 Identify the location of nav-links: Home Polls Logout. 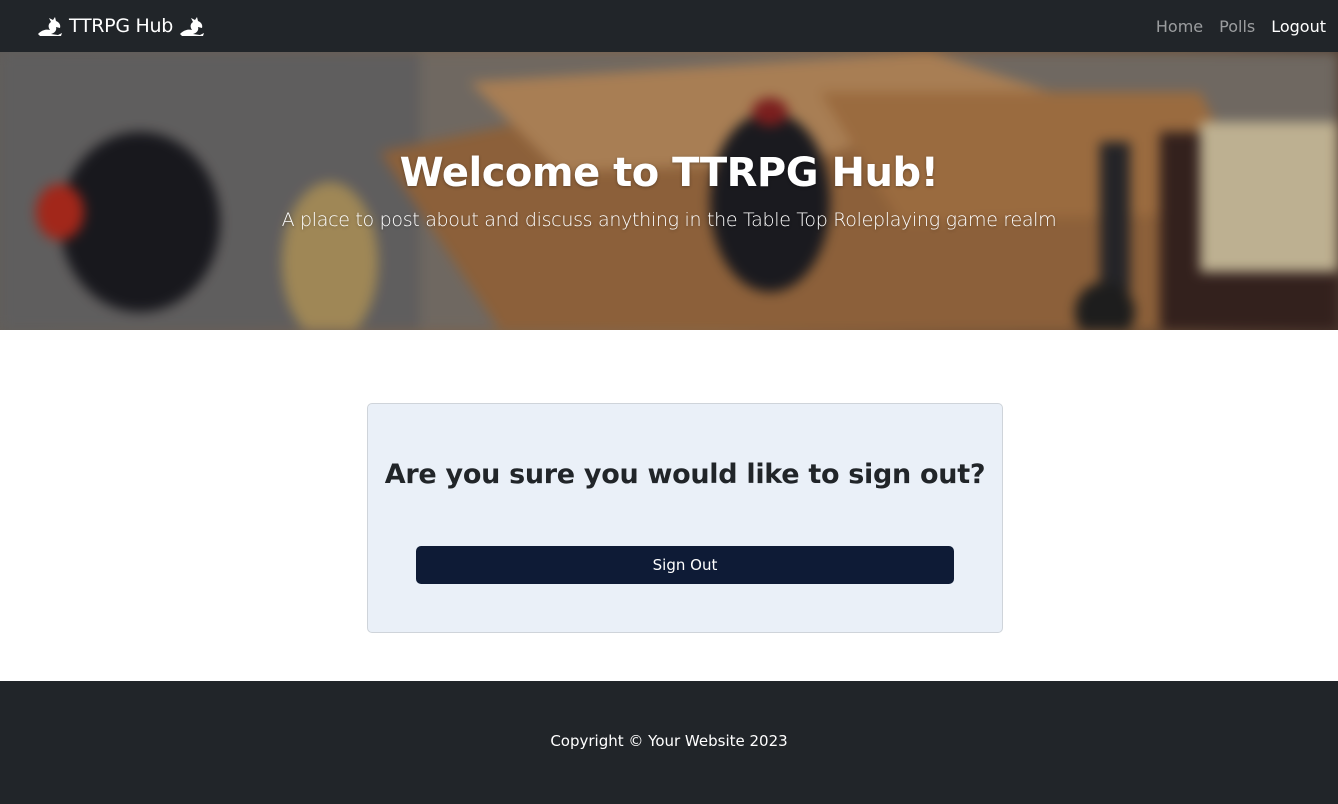
(1233, 26).